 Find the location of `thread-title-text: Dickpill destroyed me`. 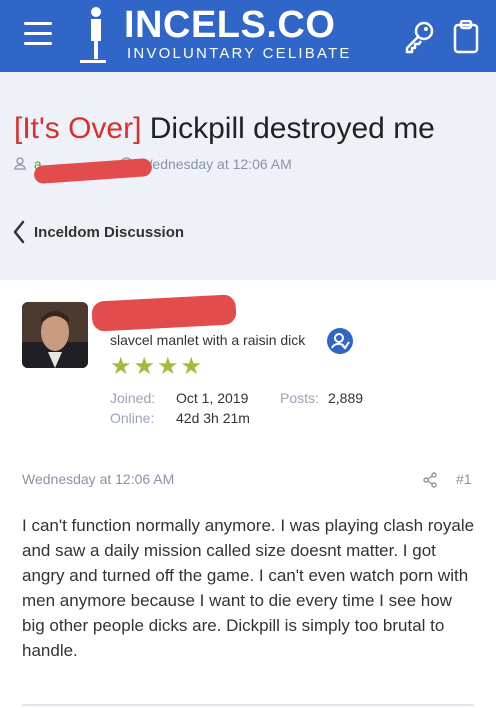

thread-title-text: Dickpill destroyed me is located at coordinates (292, 128).